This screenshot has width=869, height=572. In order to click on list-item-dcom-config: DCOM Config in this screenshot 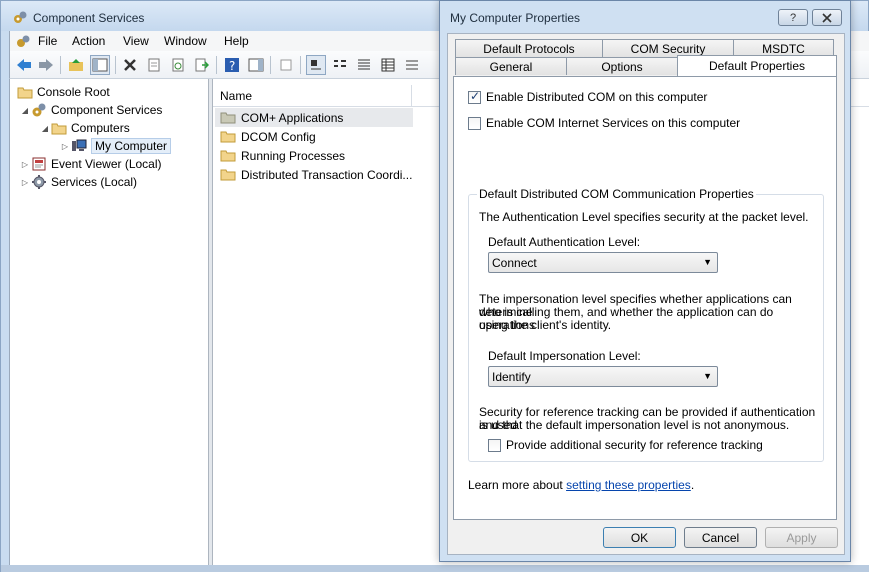, I will do `click(314, 136)`.